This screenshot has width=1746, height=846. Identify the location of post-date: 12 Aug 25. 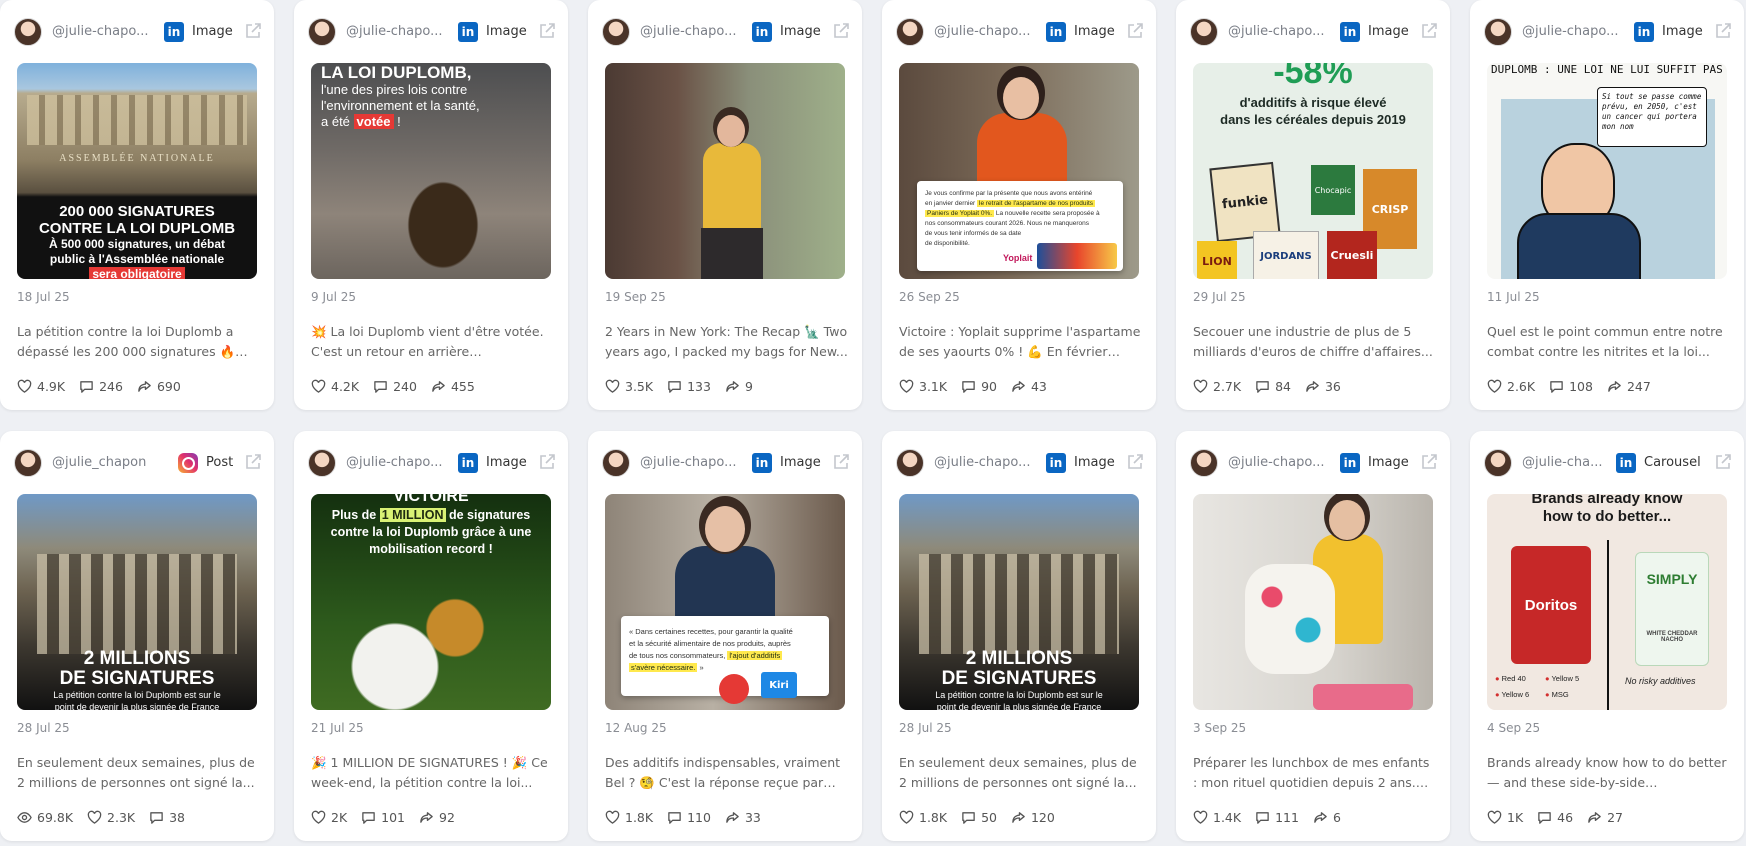
(636, 728).